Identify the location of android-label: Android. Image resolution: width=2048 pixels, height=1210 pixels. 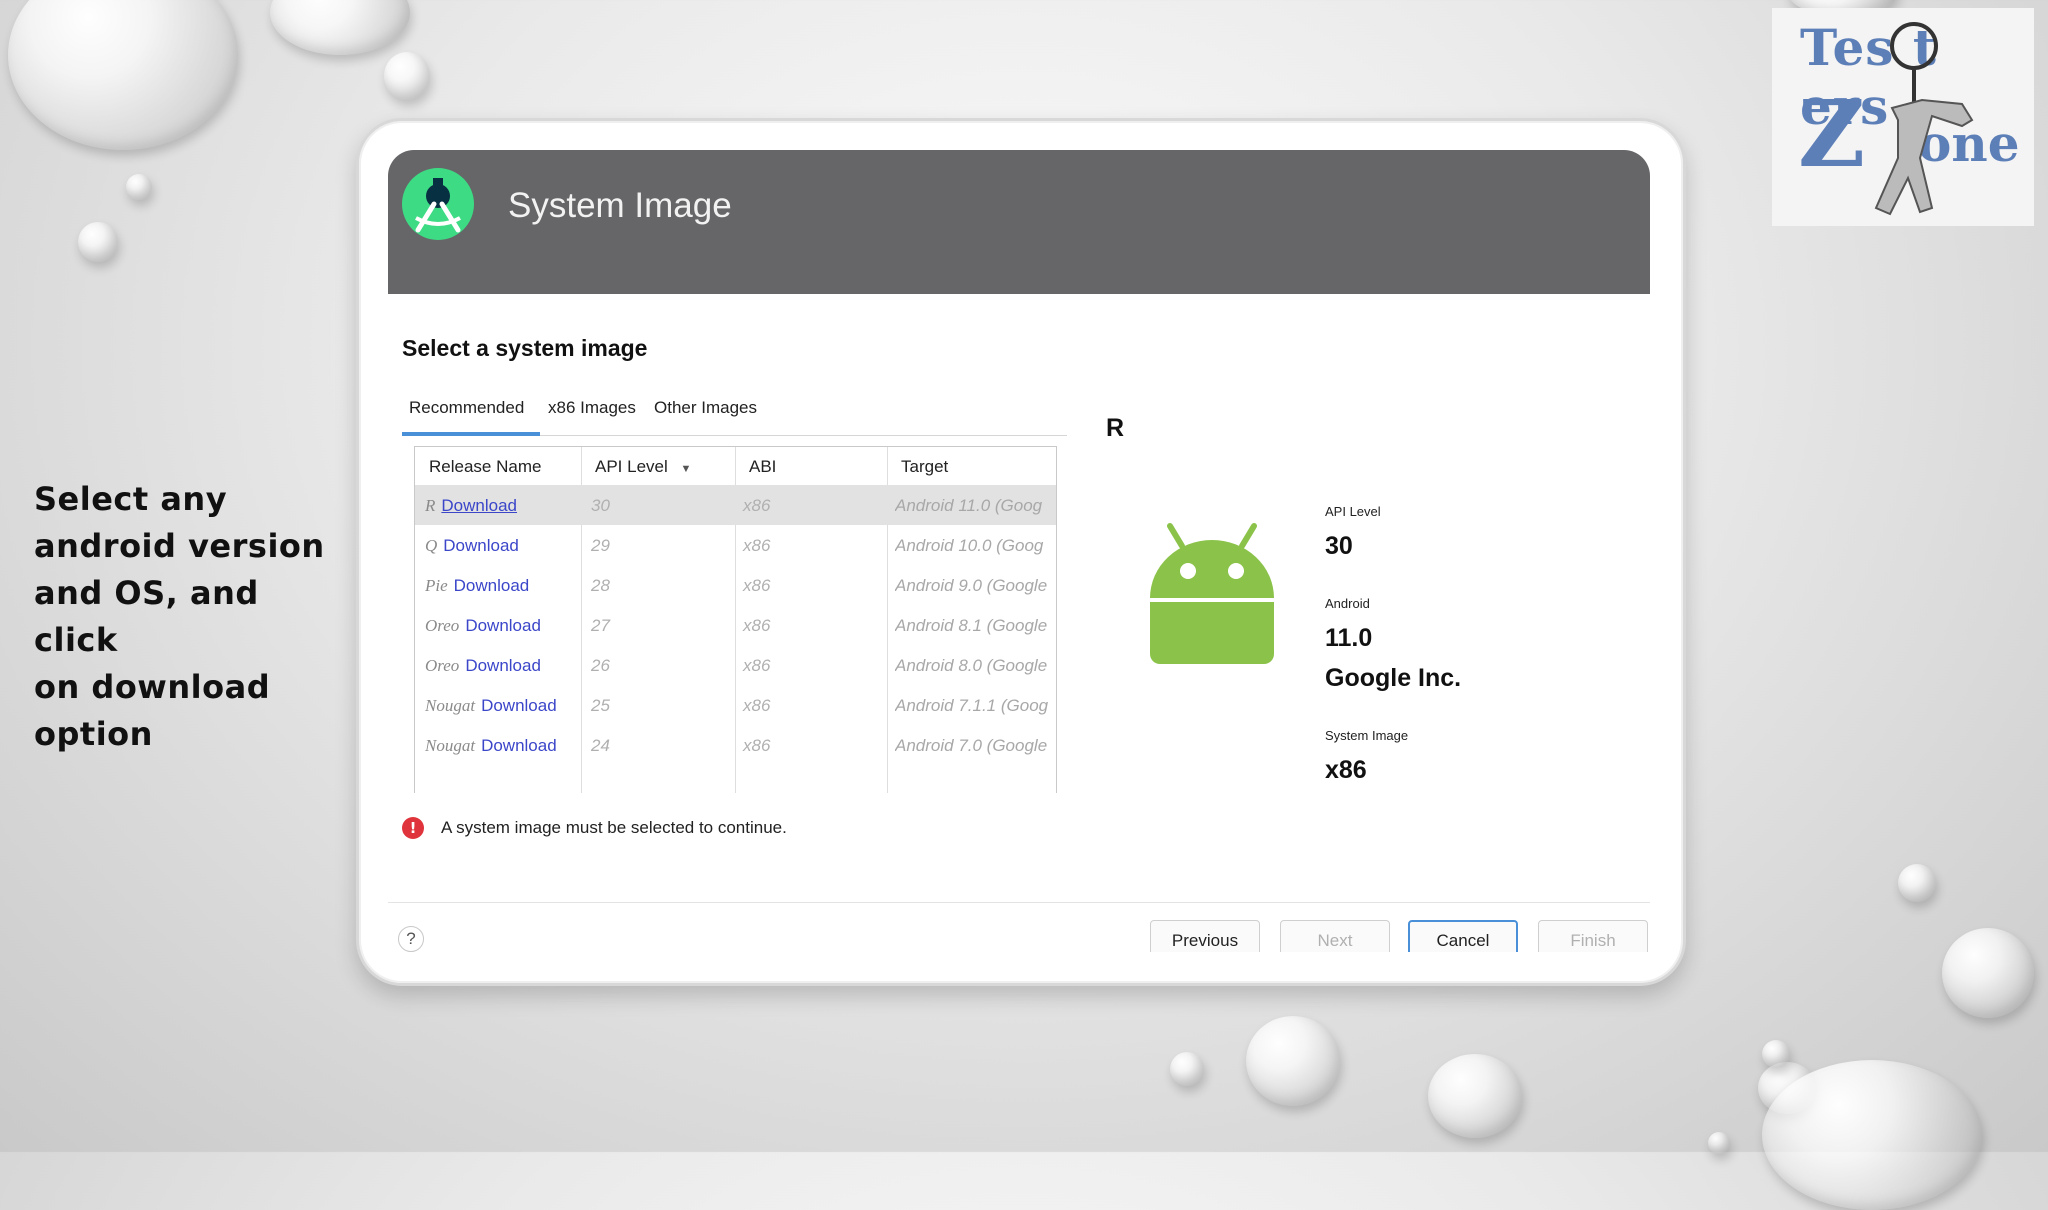
(1347, 603).